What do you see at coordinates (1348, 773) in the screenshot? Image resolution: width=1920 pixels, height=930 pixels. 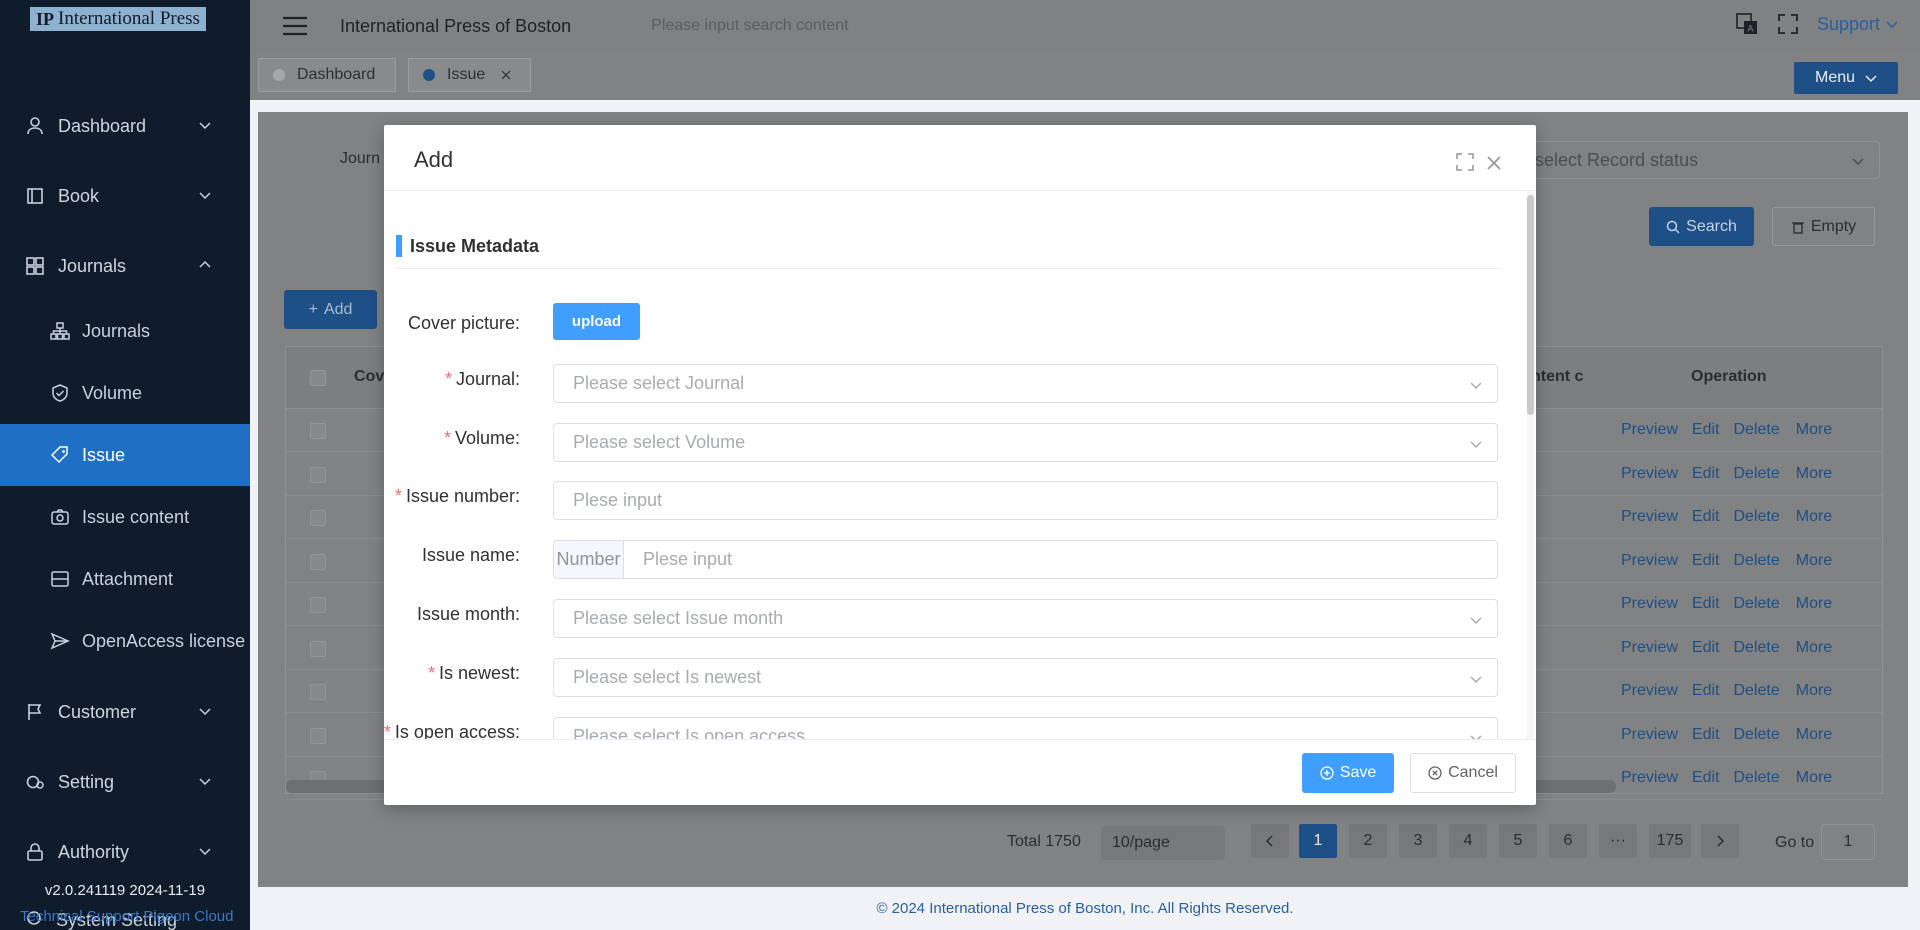 I see `save-button: Save` at bounding box center [1348, 773].